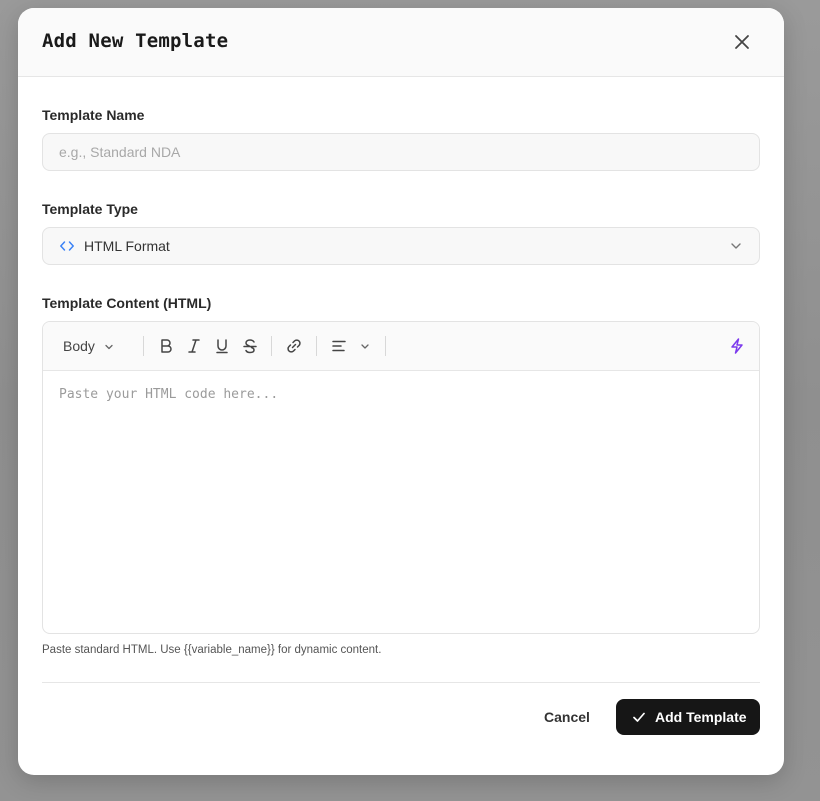 The width and height of the screenshot is (820, 801). I want to click on add-template-button: Add Template, so click(688, 717).